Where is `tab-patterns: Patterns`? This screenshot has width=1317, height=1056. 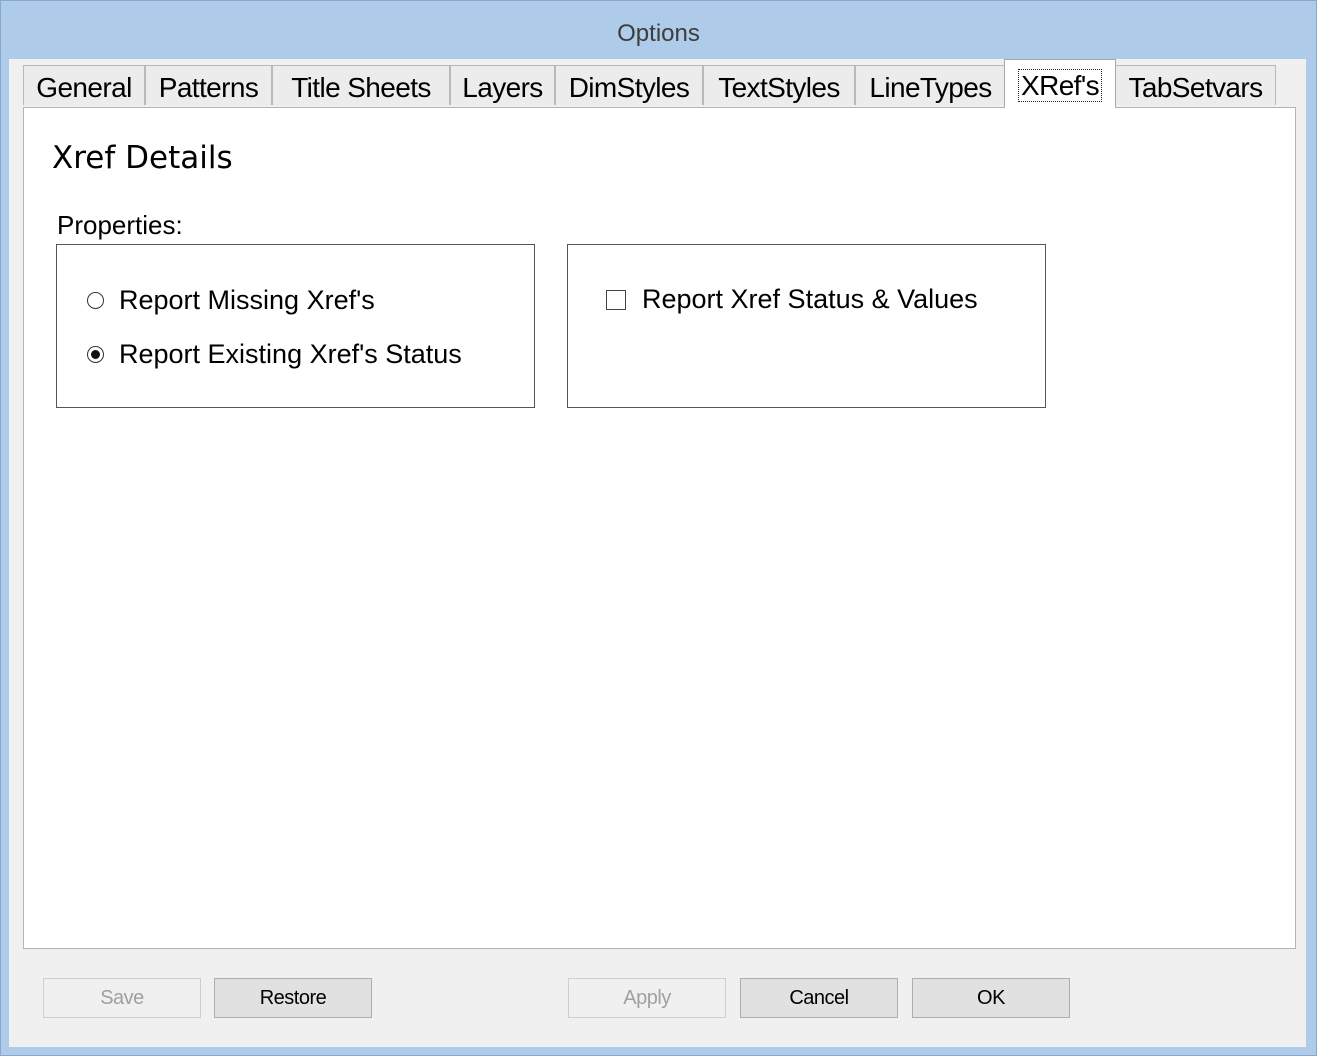
tab-patterns: Patterns is located at coordinates (208, 85).